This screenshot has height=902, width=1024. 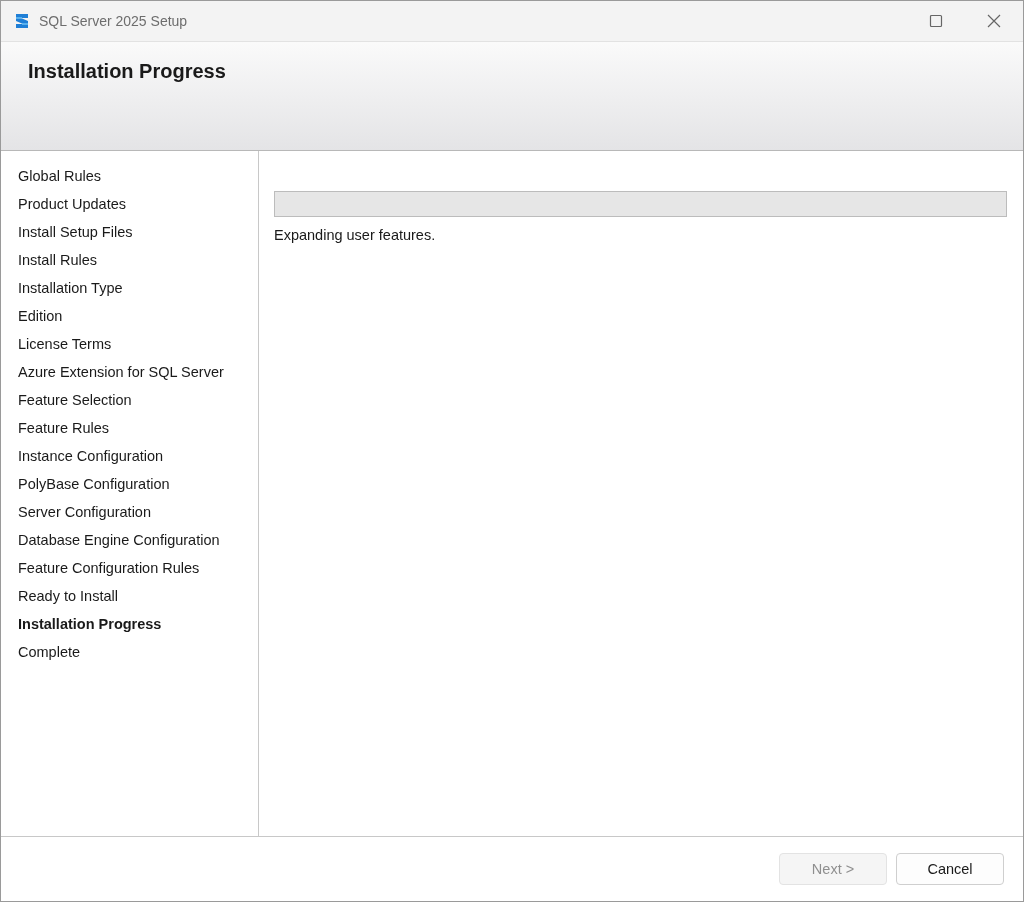 I want to click on step-item: Global Rules, so click(x=59, y=176).